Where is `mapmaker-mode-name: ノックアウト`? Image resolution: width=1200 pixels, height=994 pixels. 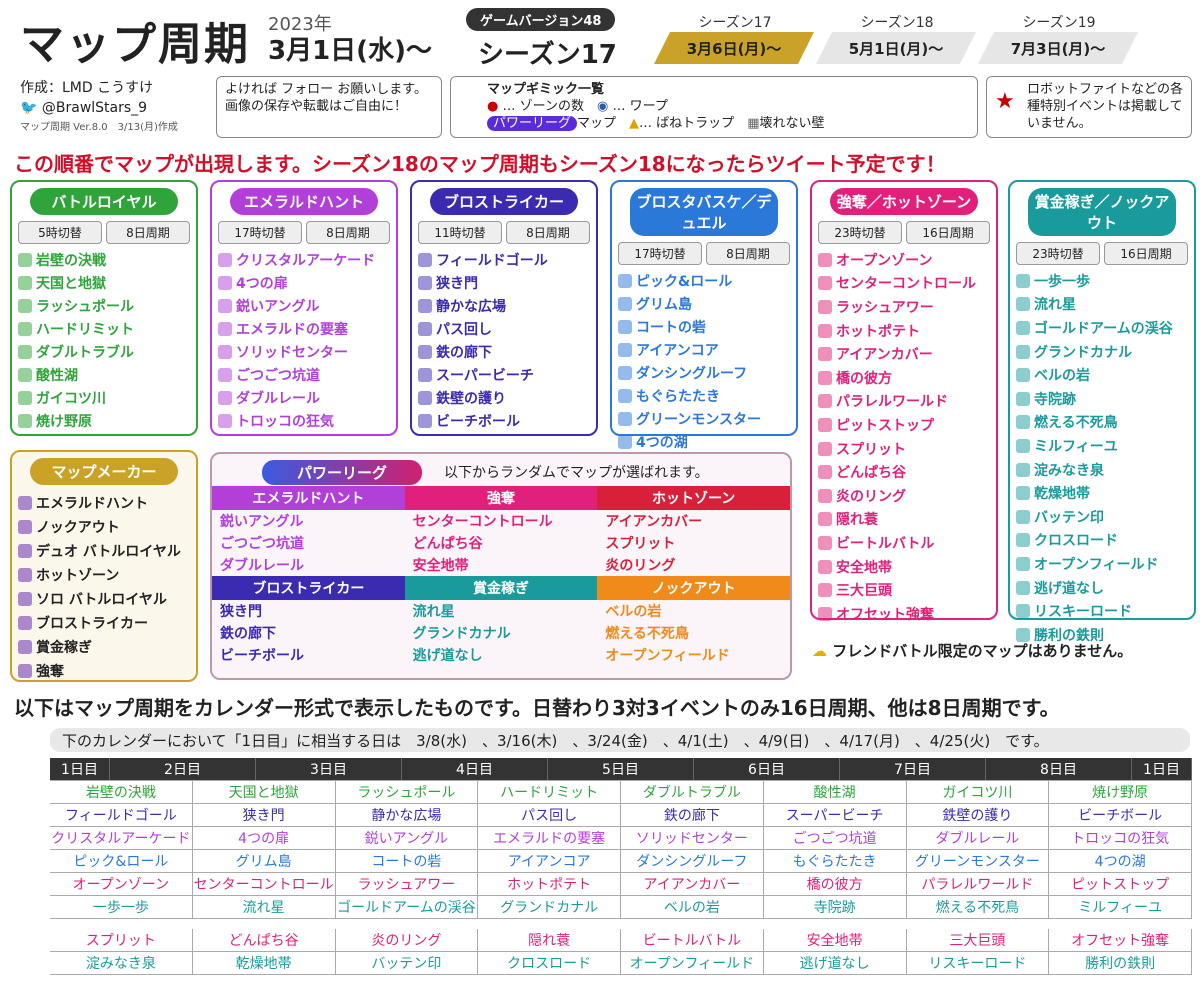 mapmaker-mode-name: ノックアウト is located at coordinates (78, 528).